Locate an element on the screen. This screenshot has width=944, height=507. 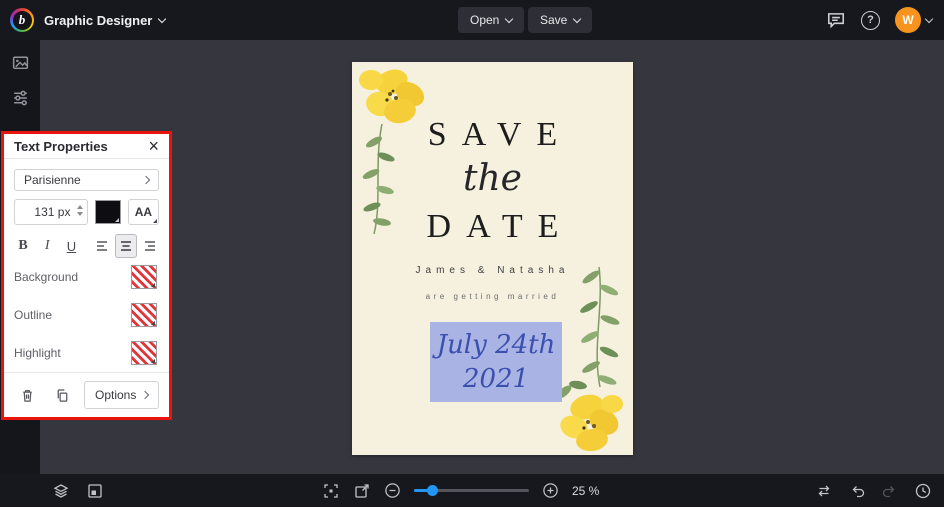
topbar-right-group: ? W is located at coordinates (880, 20).